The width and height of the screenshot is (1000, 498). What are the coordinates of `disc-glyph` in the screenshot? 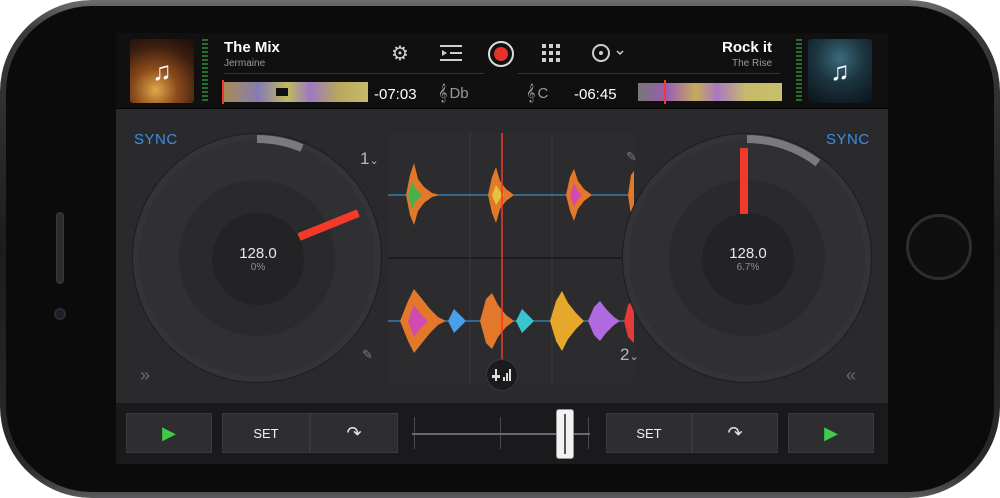 It's located at (608, 53).